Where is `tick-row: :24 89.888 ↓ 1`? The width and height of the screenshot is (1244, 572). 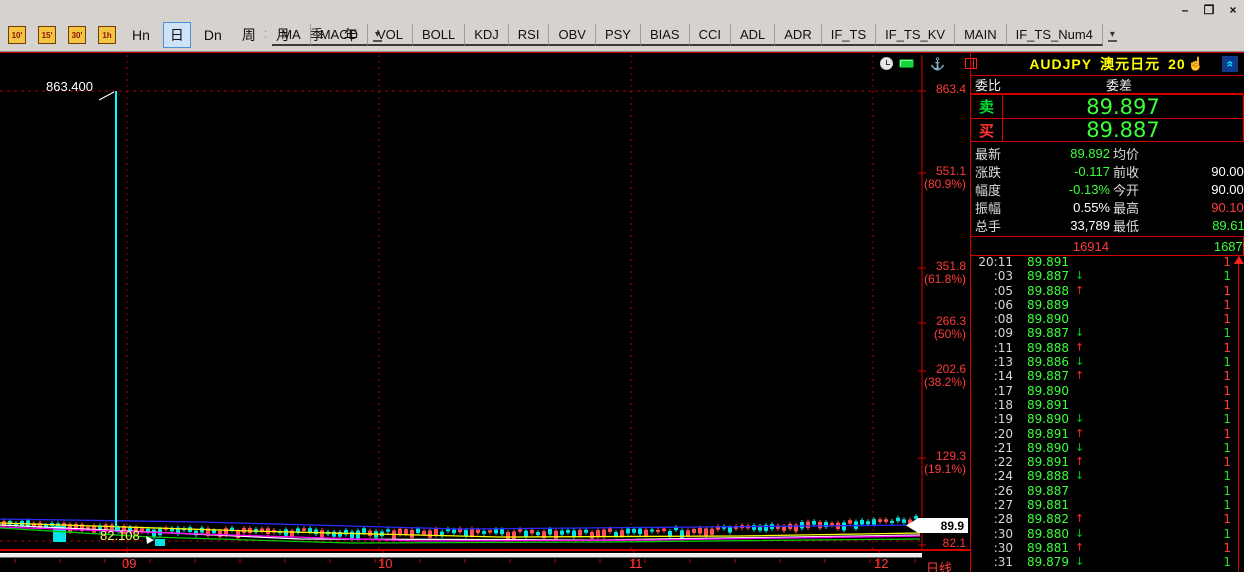
tick-row: :24 89.888 ↓ 1 is located at coordinates (1107, 476).